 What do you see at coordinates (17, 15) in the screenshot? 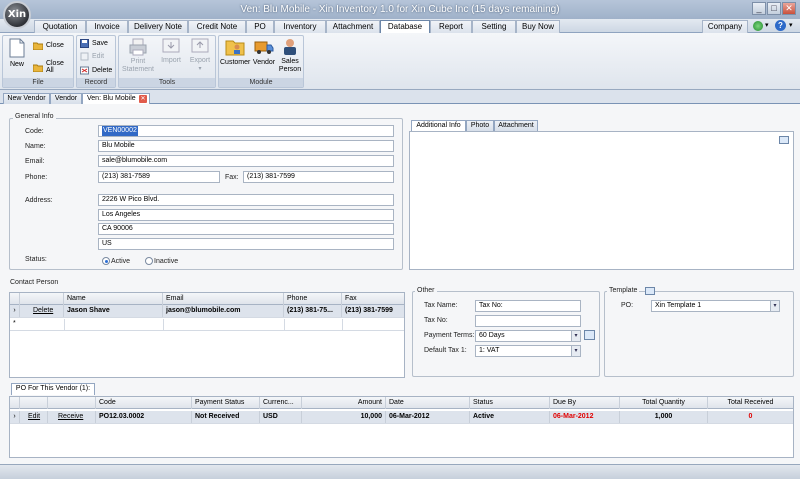
I see `app-logo: Xin` at bounding box center [17, 15].